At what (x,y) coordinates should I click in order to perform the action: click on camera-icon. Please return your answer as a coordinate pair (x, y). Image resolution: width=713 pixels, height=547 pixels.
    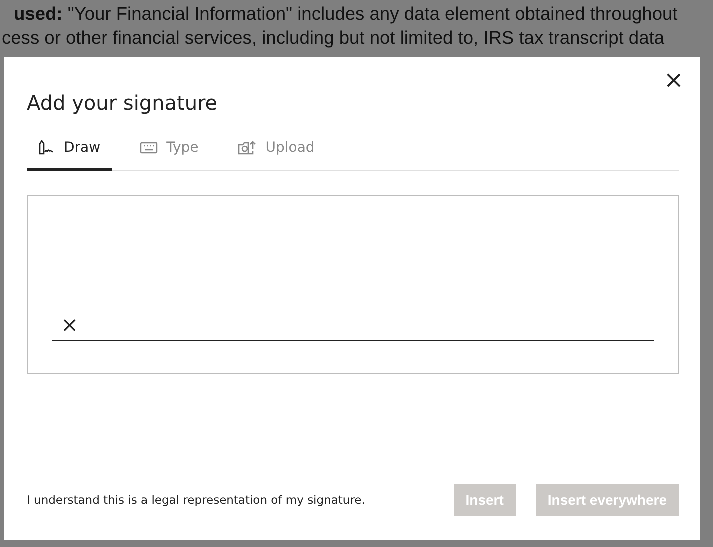
    Looking at the image, I should click on (247, 148).